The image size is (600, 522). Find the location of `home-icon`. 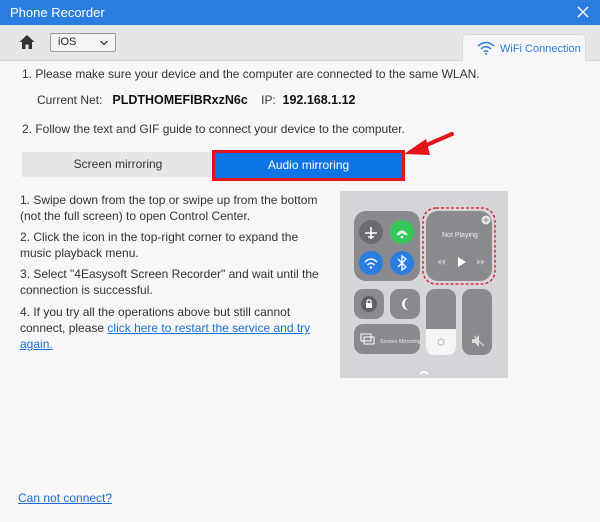

home-icon is located at coordinates (27, 42).